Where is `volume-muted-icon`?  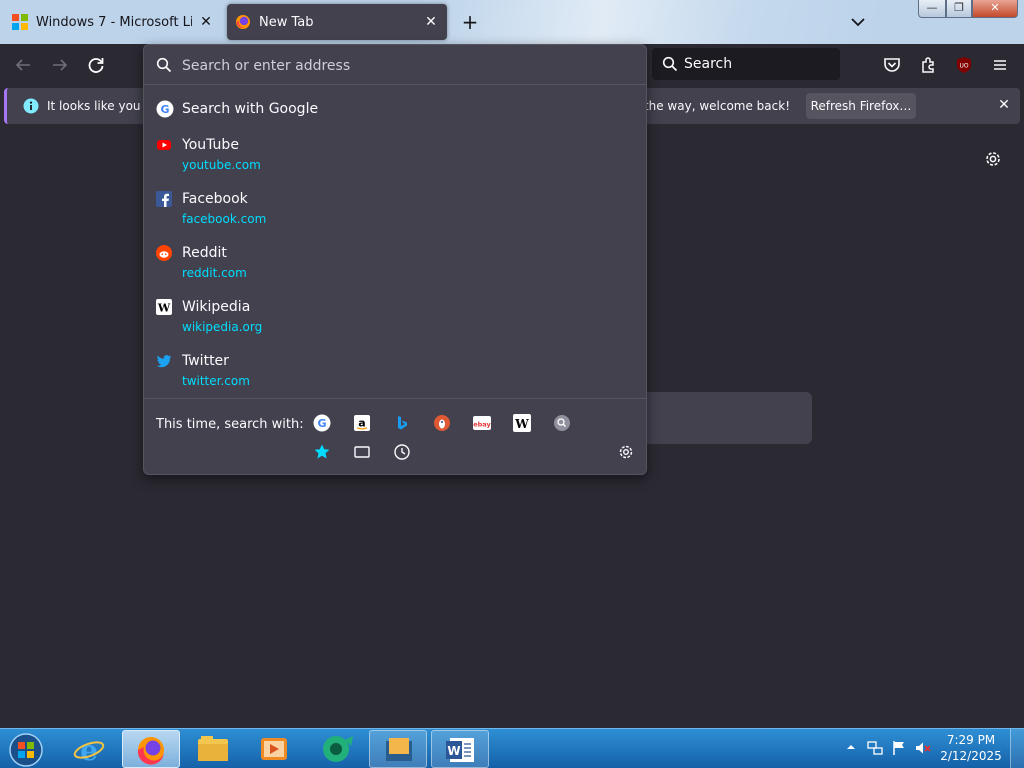 volume-muted-icon is located at coordinates (923, 748).